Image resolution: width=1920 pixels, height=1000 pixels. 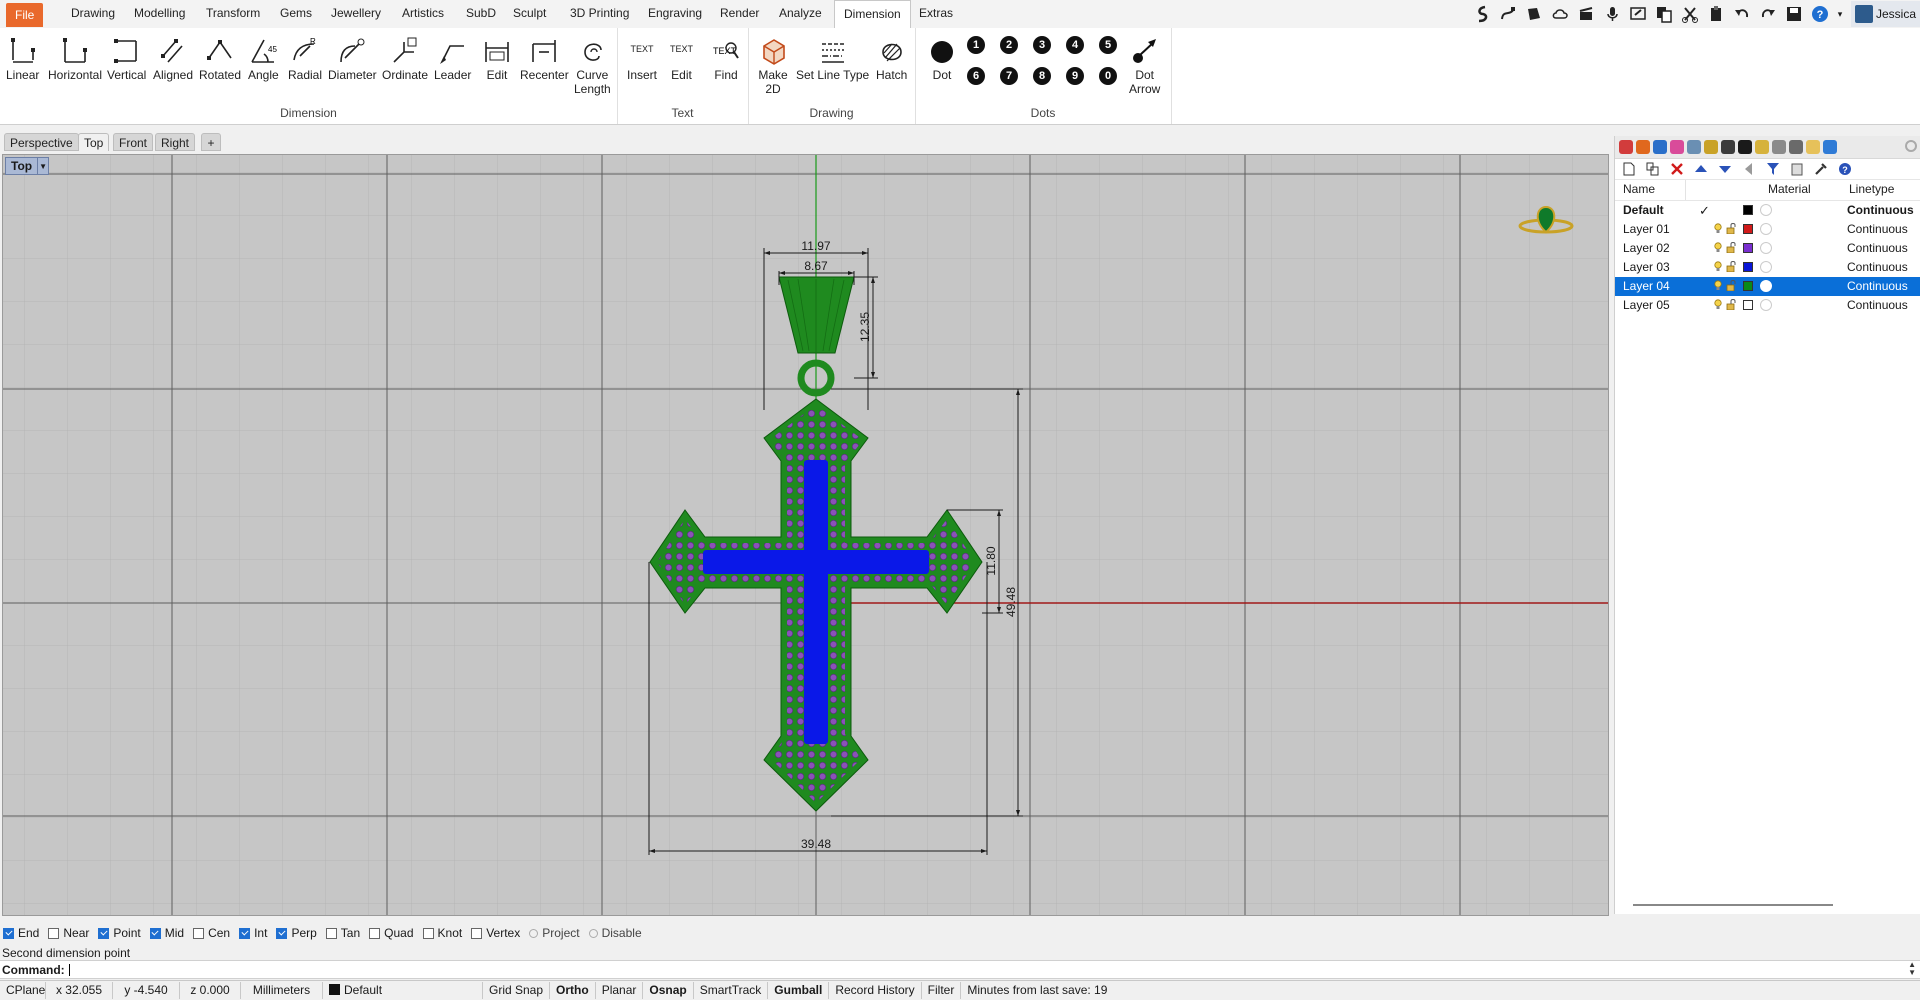 I want to click on cloud-icon, so click(x=1560, y=14).